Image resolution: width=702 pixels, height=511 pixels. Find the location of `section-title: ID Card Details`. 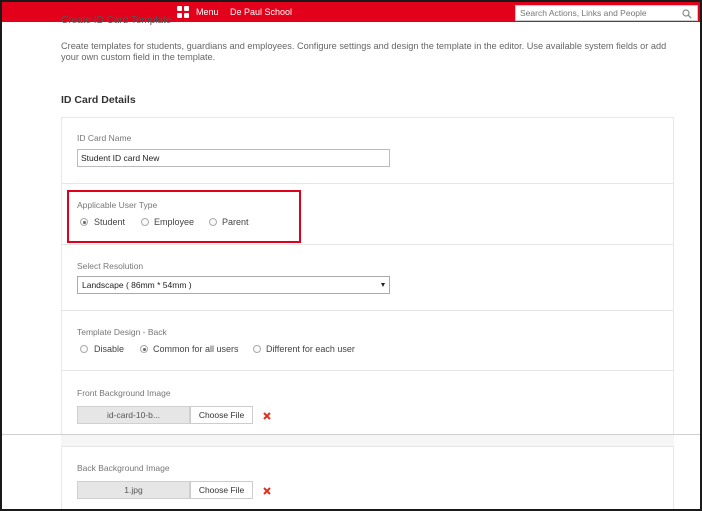

section-title: ID Card Details is located at coordinates (98, 100).